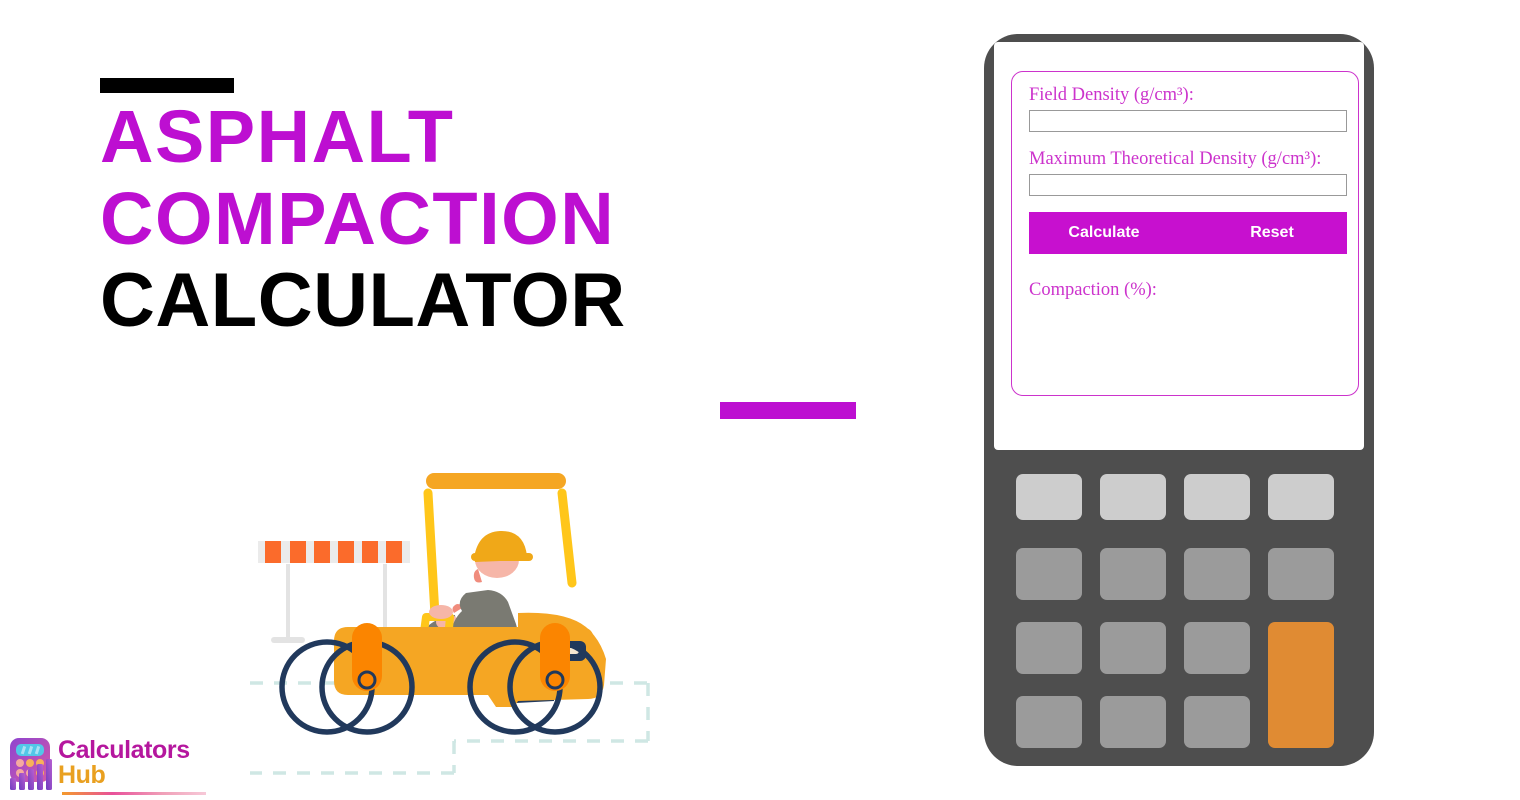 This screenshot has height=800, width=1520. Describe the element at coordinates (1217, 574) in the screenshot. I see `keypad-key-r2c3` at that location.